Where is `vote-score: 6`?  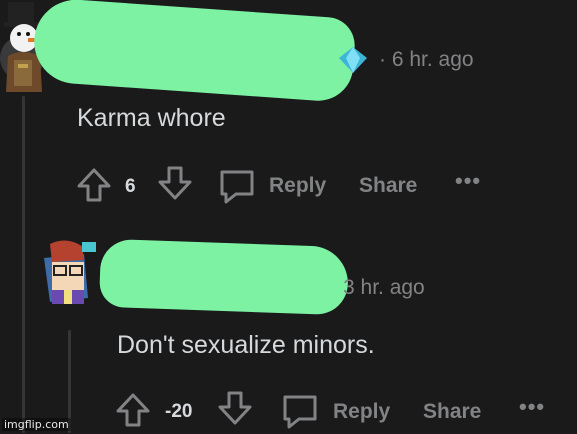 vote-score: 6 is located at coordinates (130, 186).